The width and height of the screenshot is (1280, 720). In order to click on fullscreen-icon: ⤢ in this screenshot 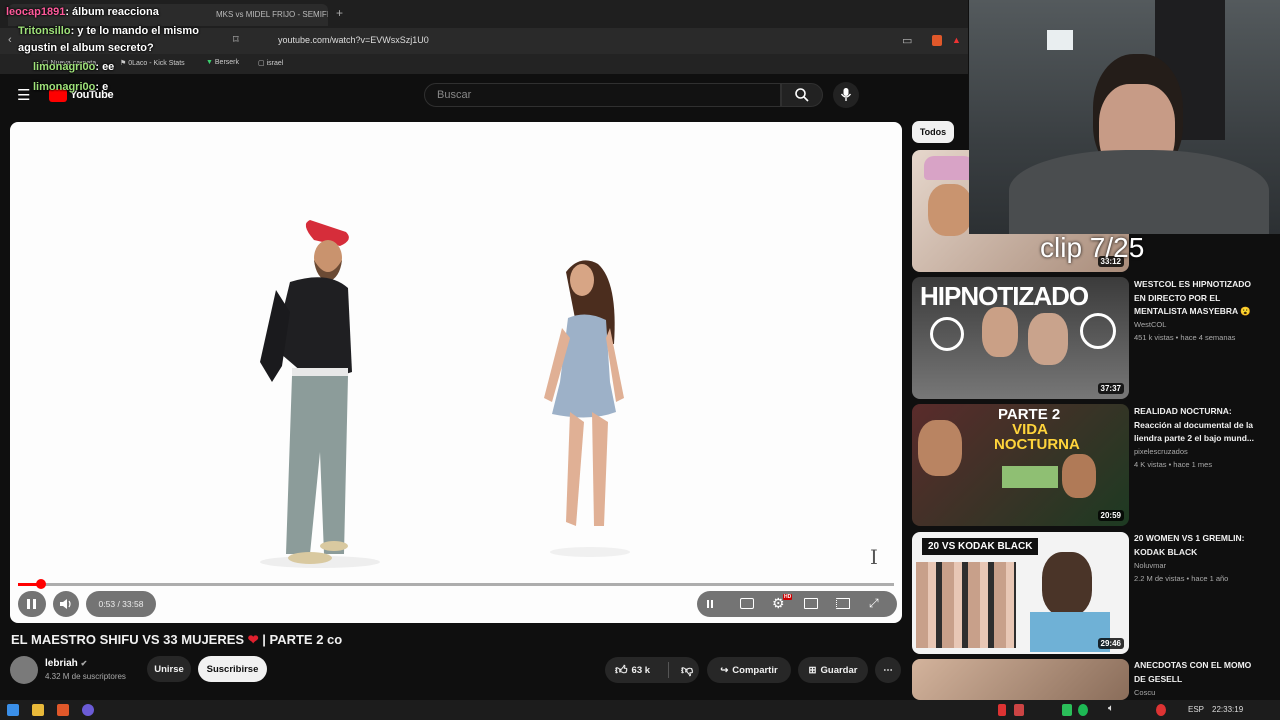, I will do `click(874, 603)`.